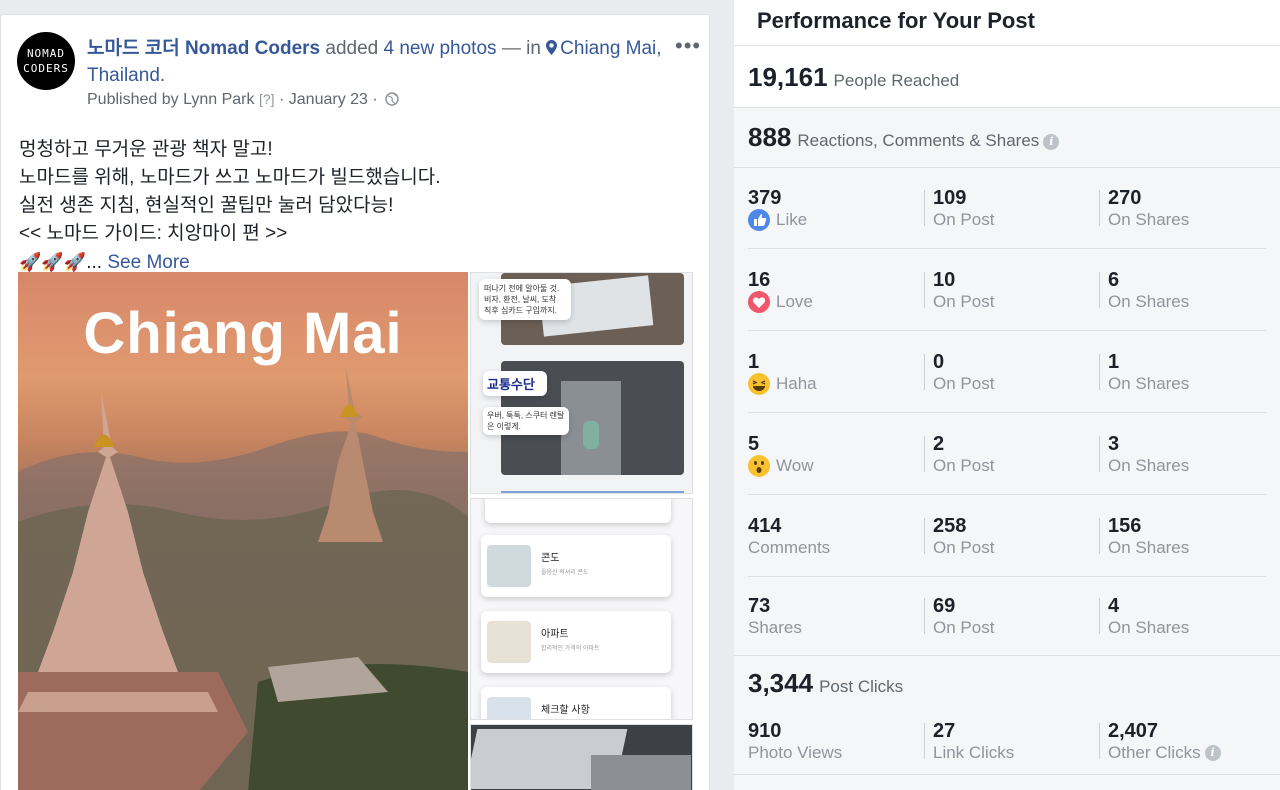 The image size is (1280, 790). What do you see at coordinates (1114, 444) in the screenshot?
I see `wow-on-shares-value: 3` at bounding box center [1114, 444].